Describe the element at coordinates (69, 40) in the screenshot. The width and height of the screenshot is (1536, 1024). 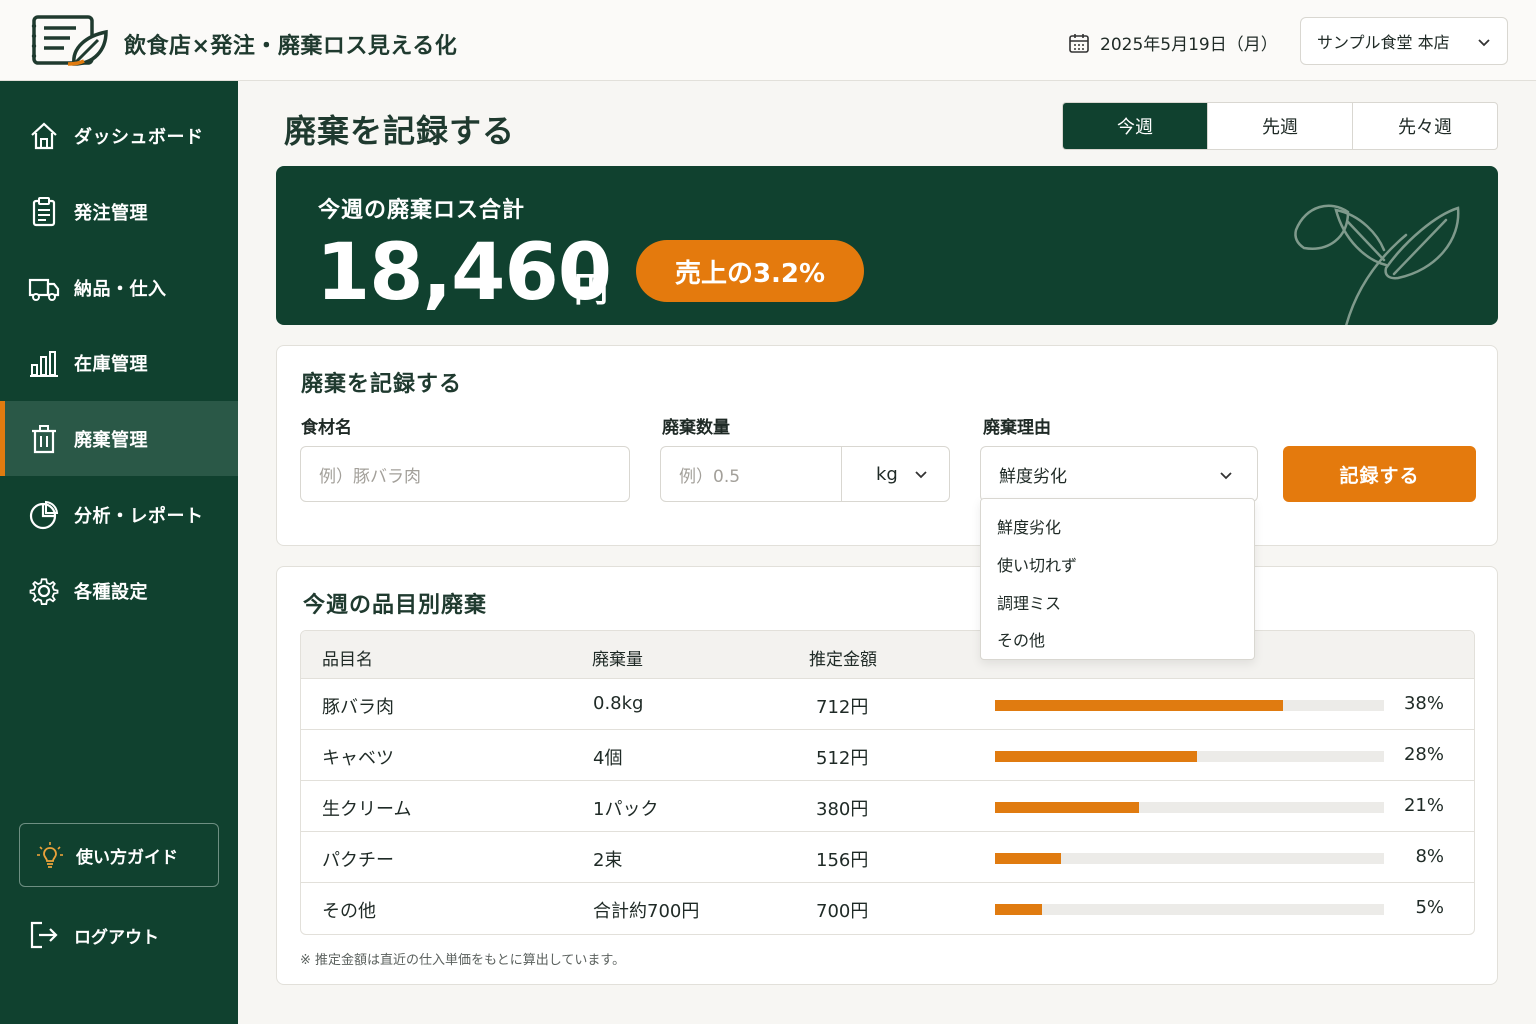
I see `app-logo-icon` at that location.